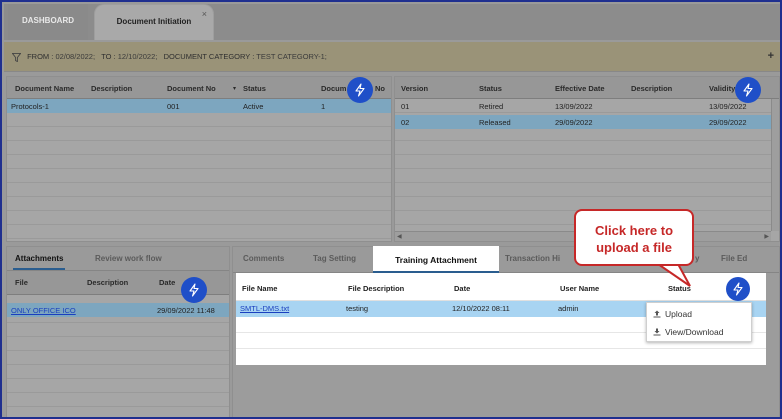 The height and width of the screenshot is (419, 782). What do you see at coordinates (291, 56) in the screenshot?
I see `filter-category-value: TEST CATEGORY-1;` at bounding box center [291, 56].